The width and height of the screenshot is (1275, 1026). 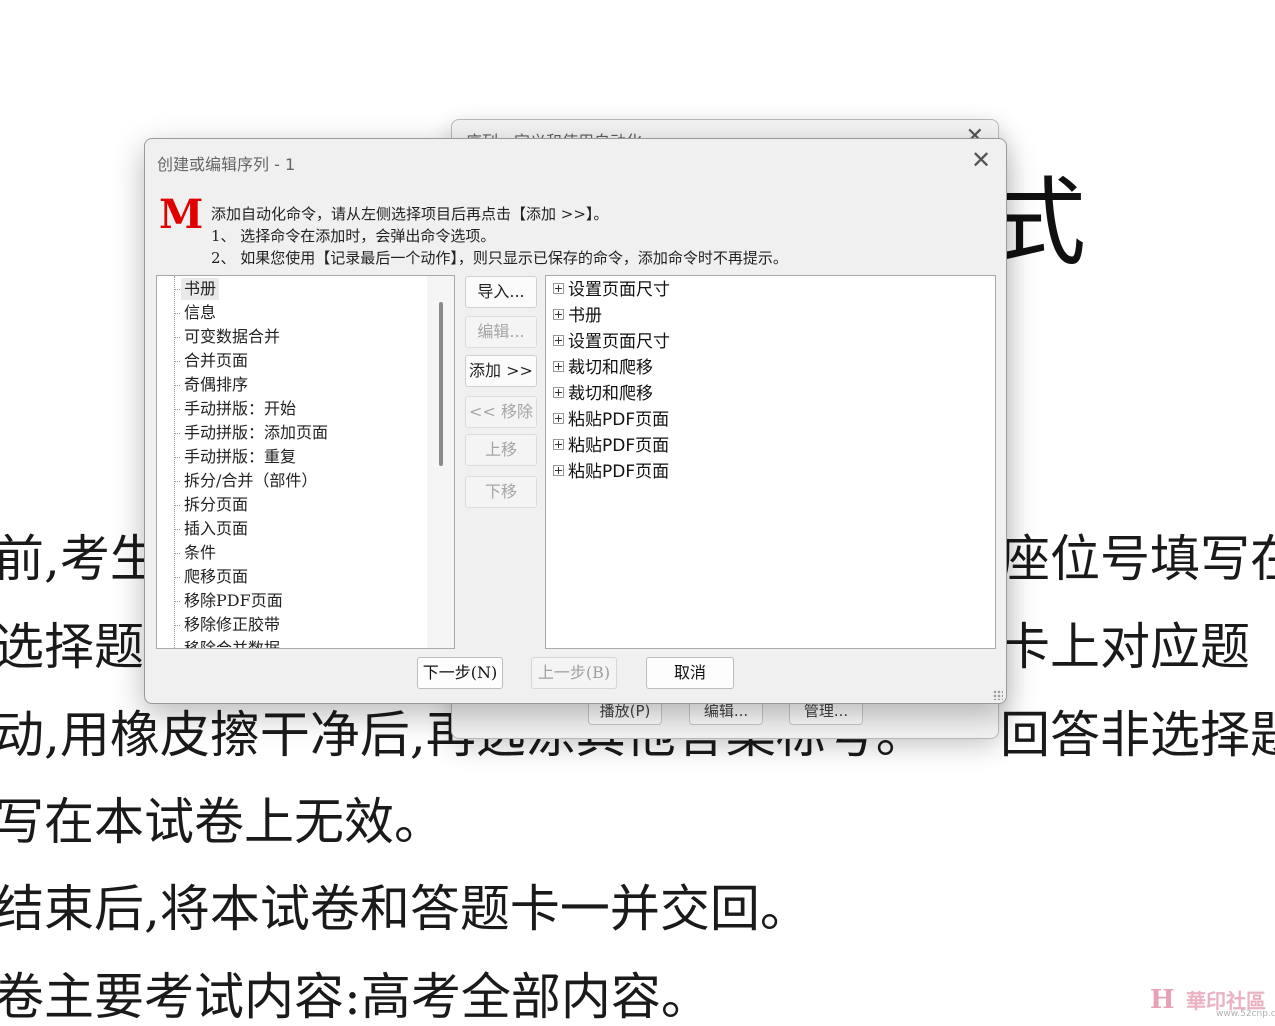 What do you see at coordinates (226, 164) in the screenshot?
I see `dialog-title: 创建或编辑序列 - 1` at bounding box center [226, 164].